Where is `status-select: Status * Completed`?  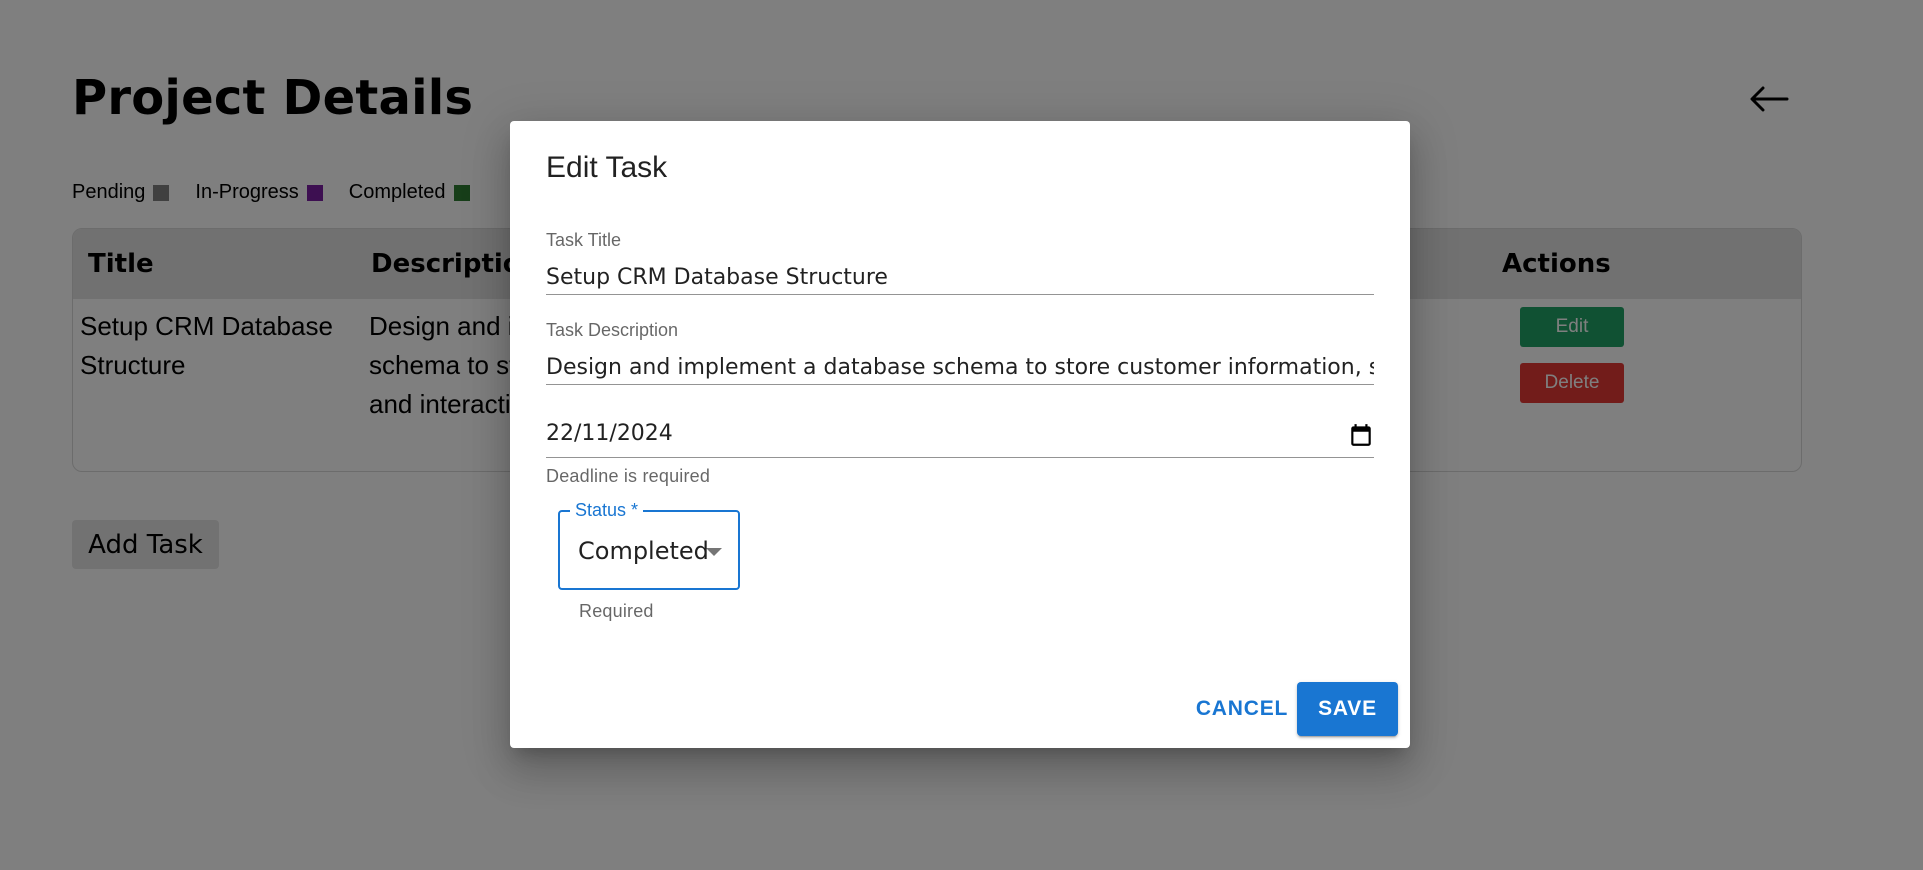 status-select: Status * Completed is located at coordinates (649, 544).